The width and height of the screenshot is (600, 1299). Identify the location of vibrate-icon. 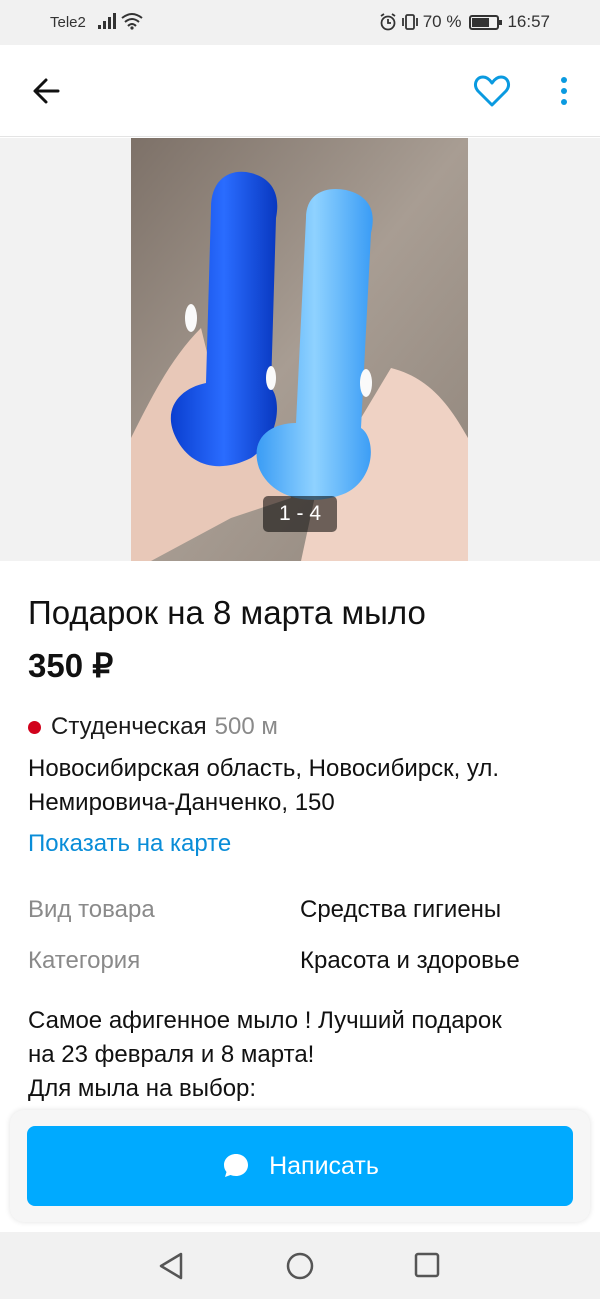
(409, 22).